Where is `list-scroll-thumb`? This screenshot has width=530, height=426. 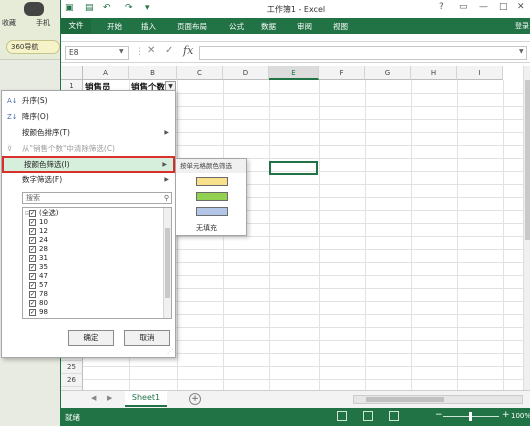
list-scroll-thumb is located at coordinates (167, 263).